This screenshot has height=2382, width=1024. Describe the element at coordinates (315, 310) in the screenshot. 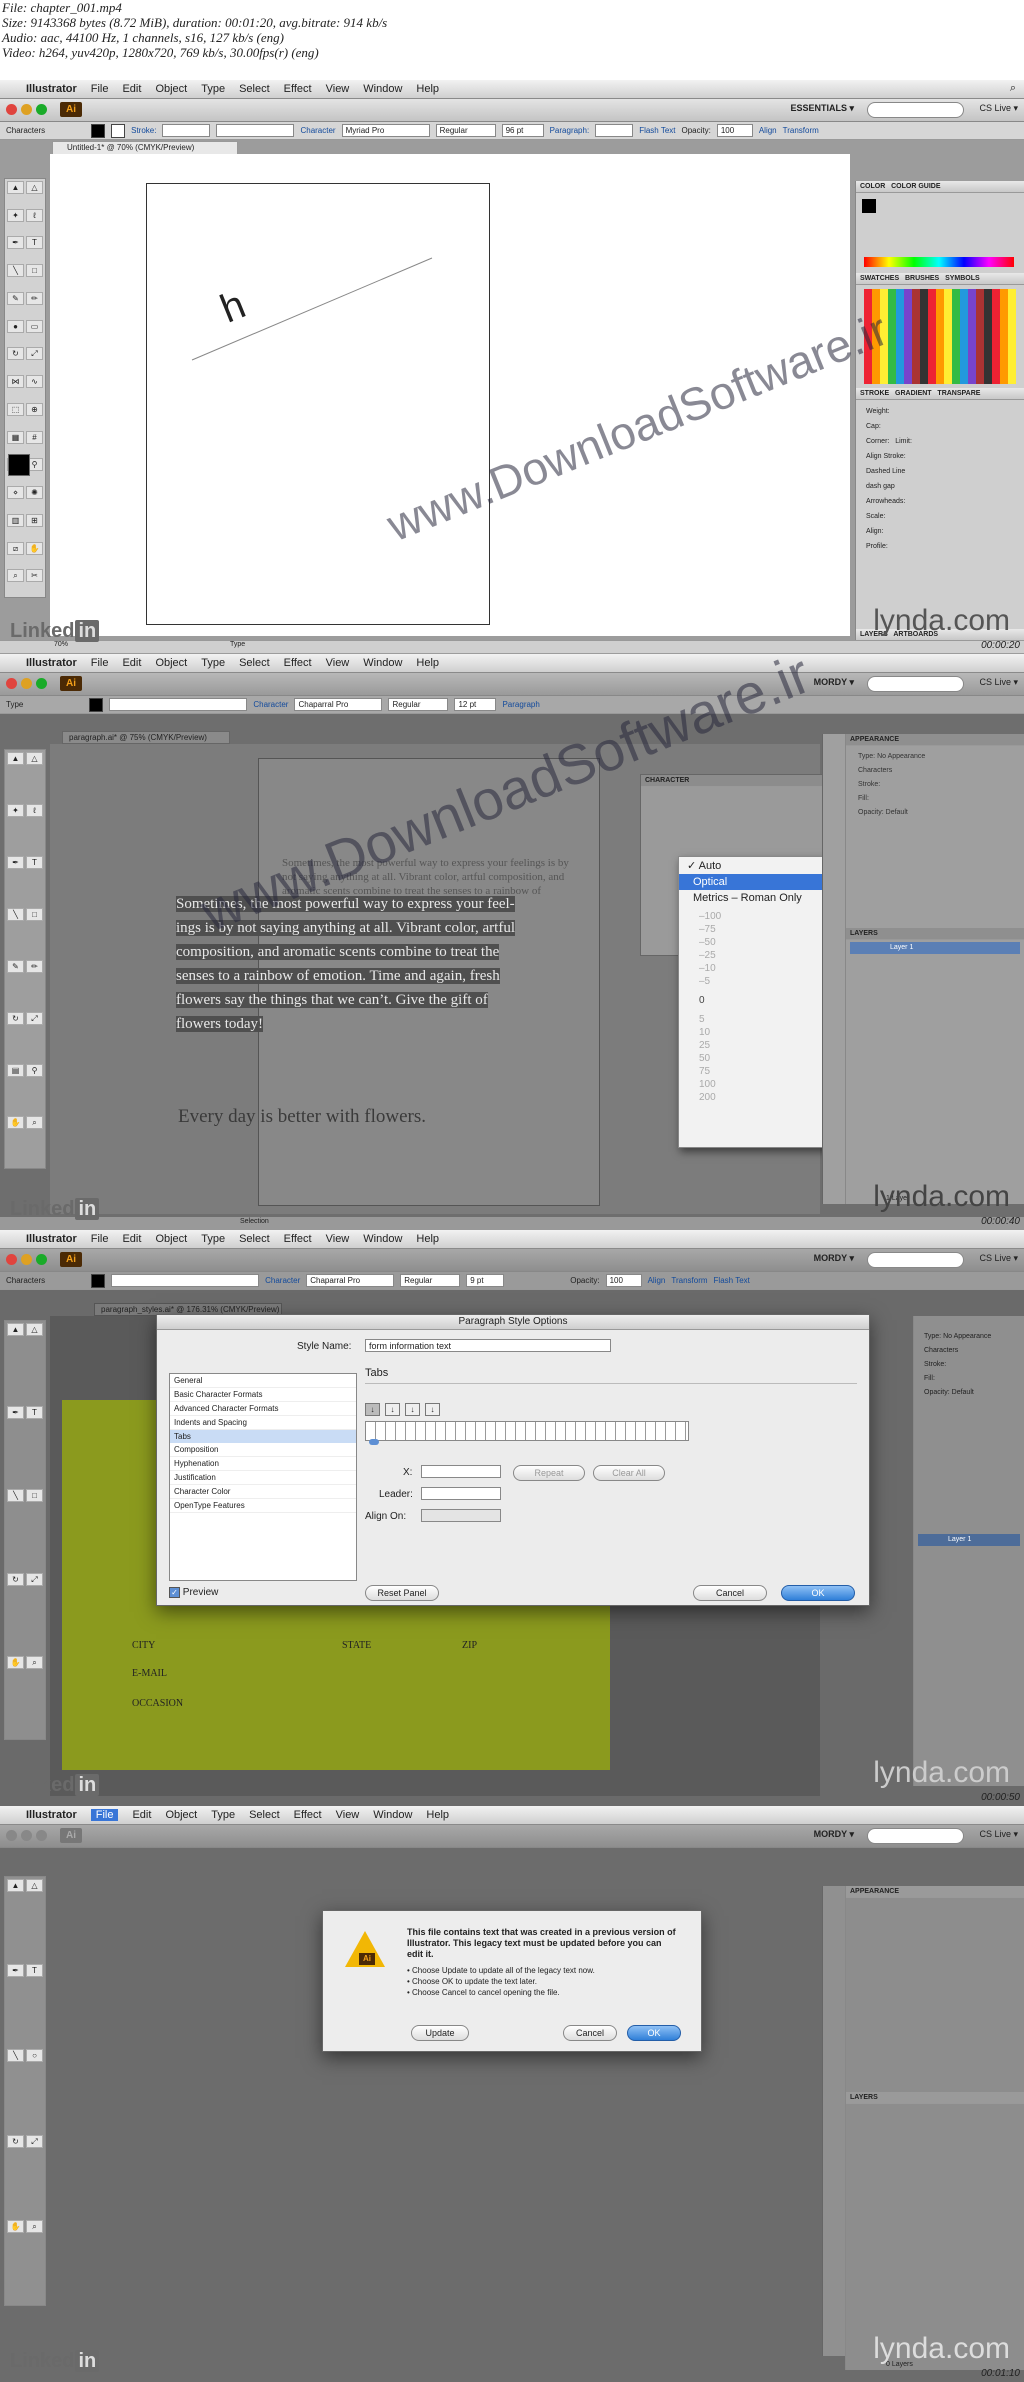

I see `path-line` at that location.